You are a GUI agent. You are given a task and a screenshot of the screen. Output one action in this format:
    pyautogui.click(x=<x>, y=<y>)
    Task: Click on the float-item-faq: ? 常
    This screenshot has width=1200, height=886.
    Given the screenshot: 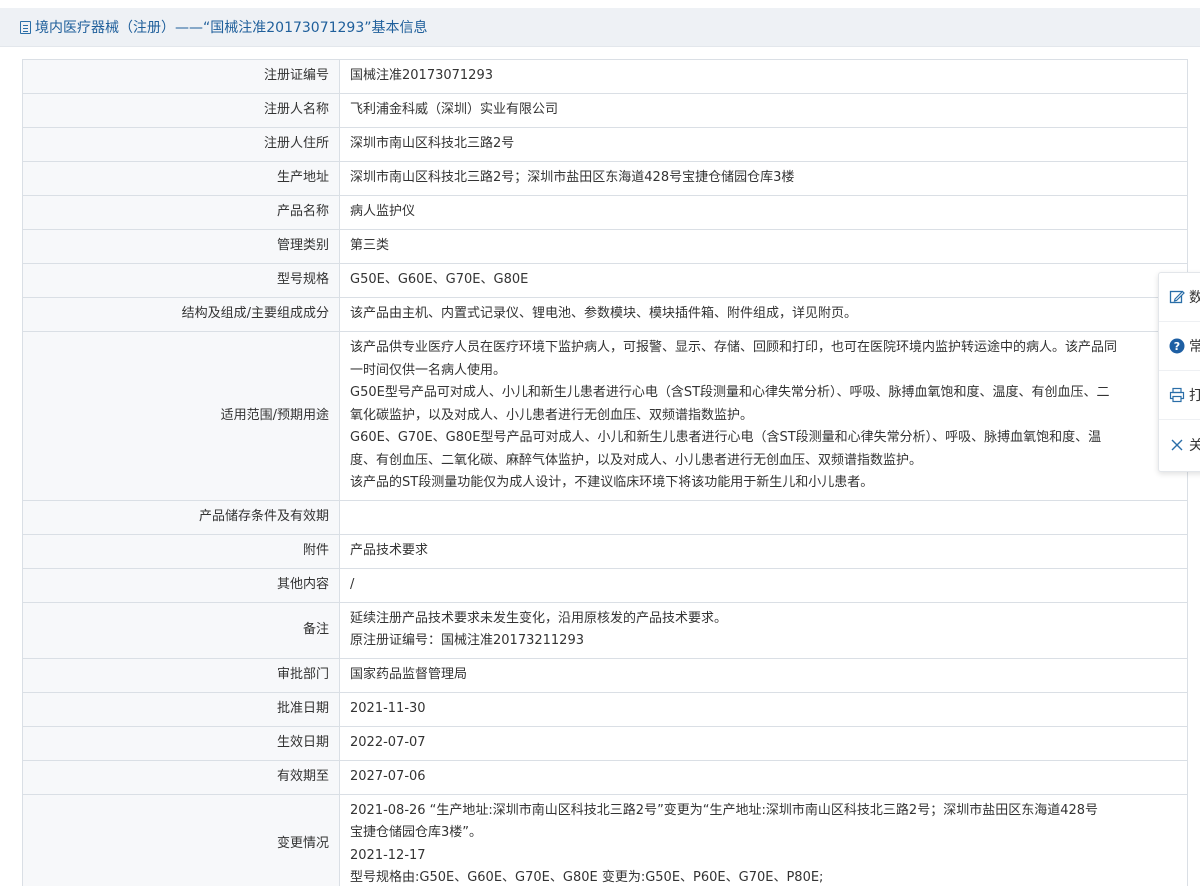 What is the action you would take?
    pyautogui.click(x=1179, y=346)
    